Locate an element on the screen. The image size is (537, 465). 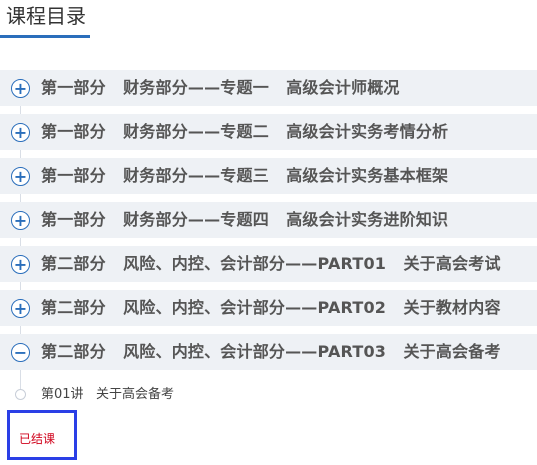
chapter-row-6: + 第二部分 风险、内控、会计部分——PART02 关于教材内容 is located at coordinates (268, 308).